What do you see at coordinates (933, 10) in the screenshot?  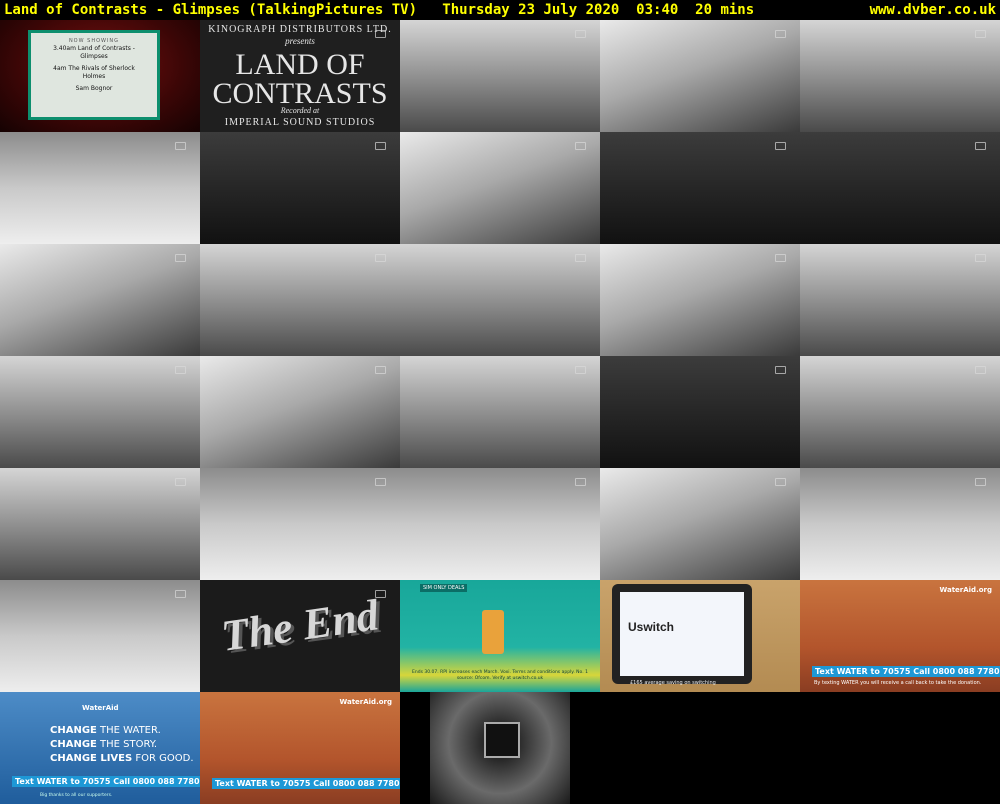 I see `site-url: www.dvber.co.uk` at bounding box center [933, 10].